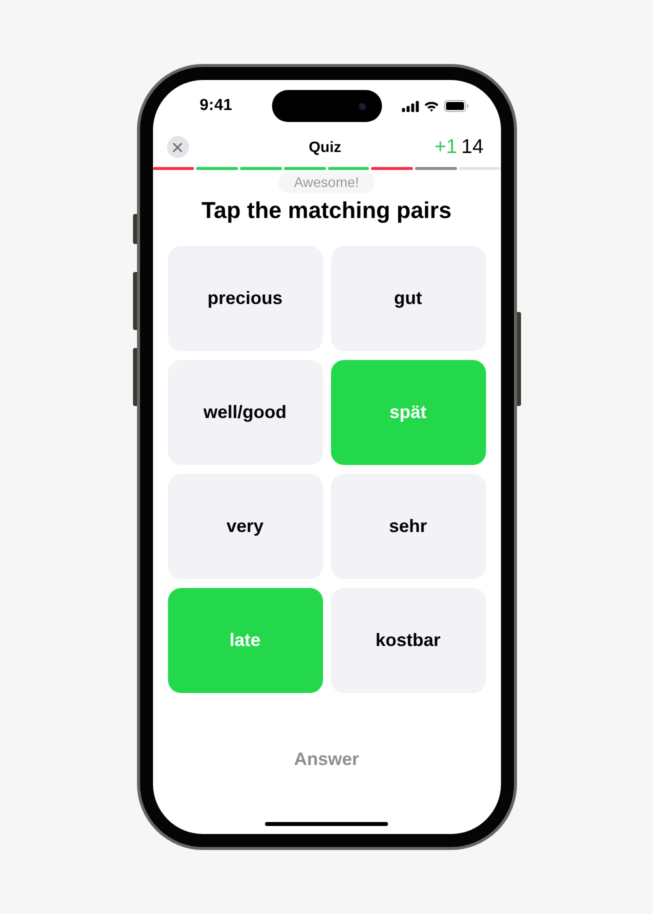 The image size is (653, 914). I want to click on close-icon, so click(177, 147).